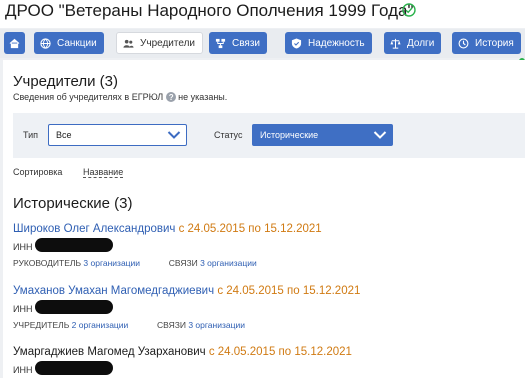  I want to click on historical-group-title: Исторические (3), so click(73, 203).